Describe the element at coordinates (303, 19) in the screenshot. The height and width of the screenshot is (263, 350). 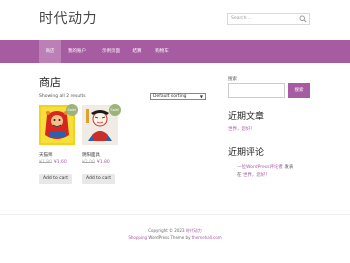
I see `search-icon` at that location.